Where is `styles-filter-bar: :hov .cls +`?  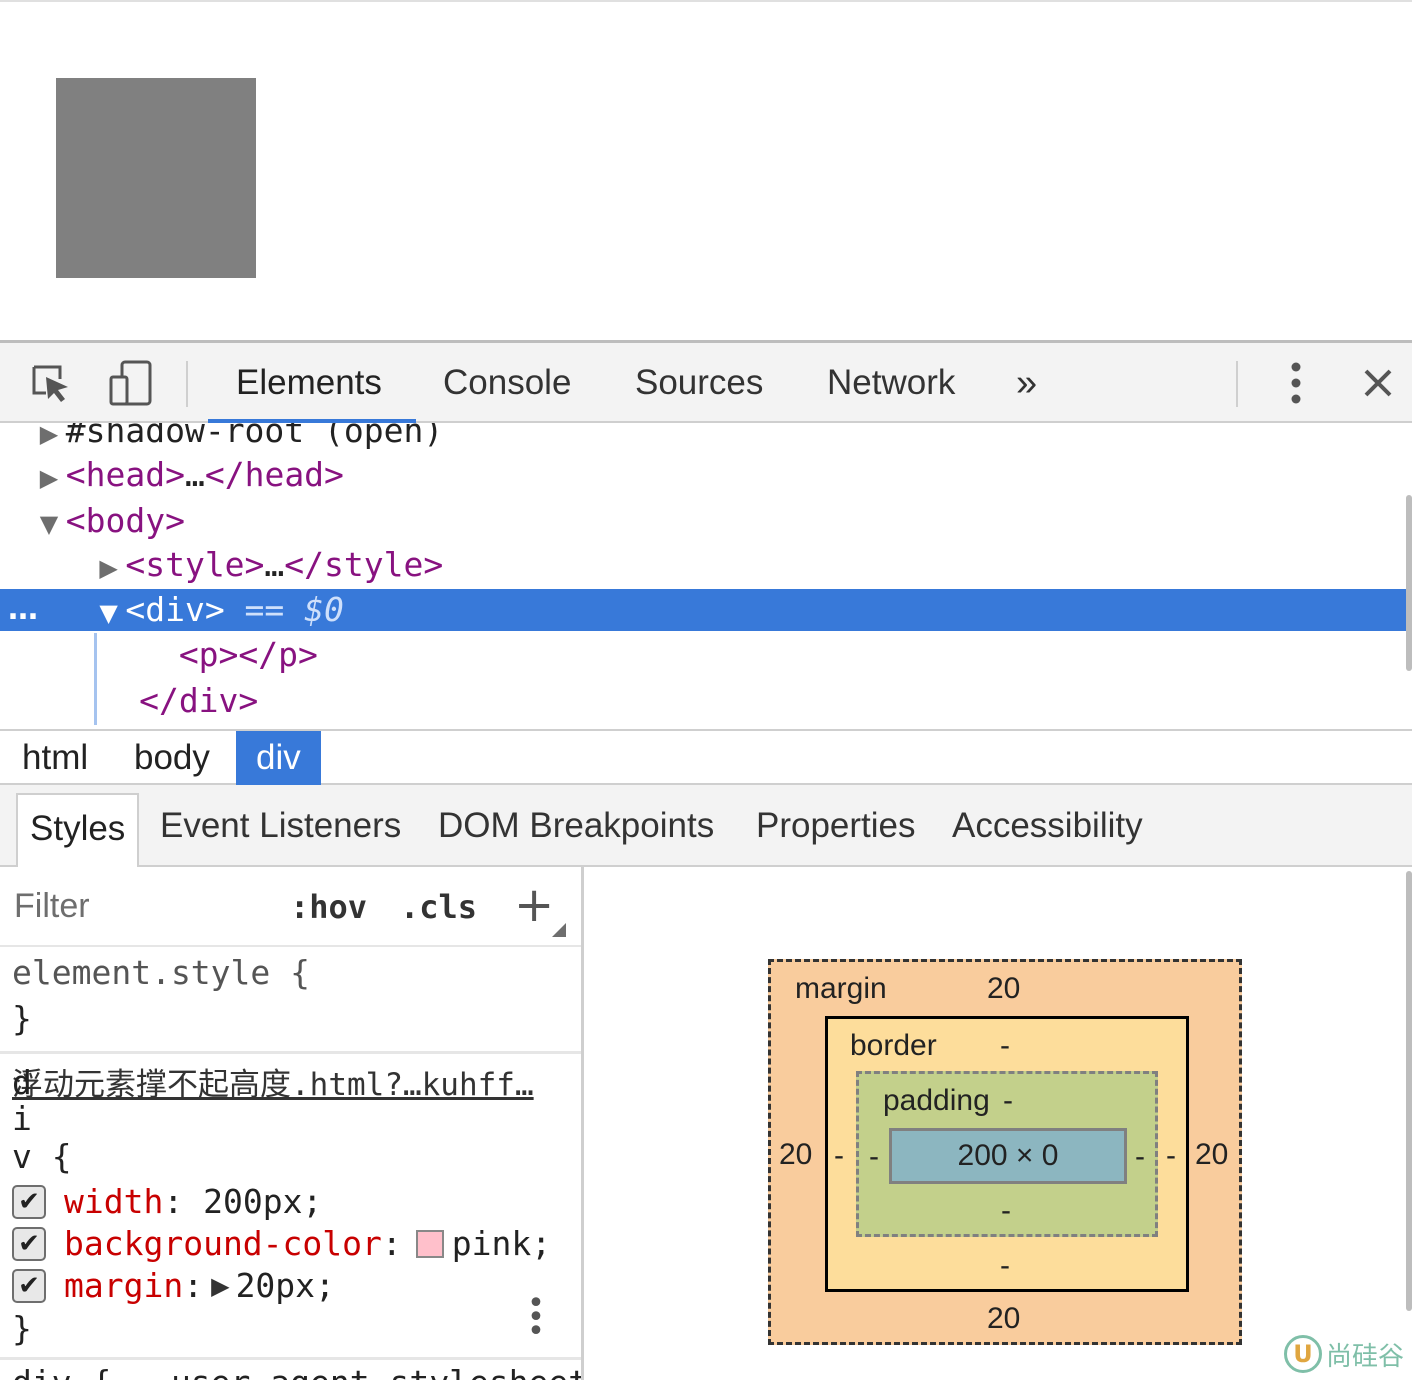
styles-filter-bar: :hov .cls + is located at coordinates (290, 907).